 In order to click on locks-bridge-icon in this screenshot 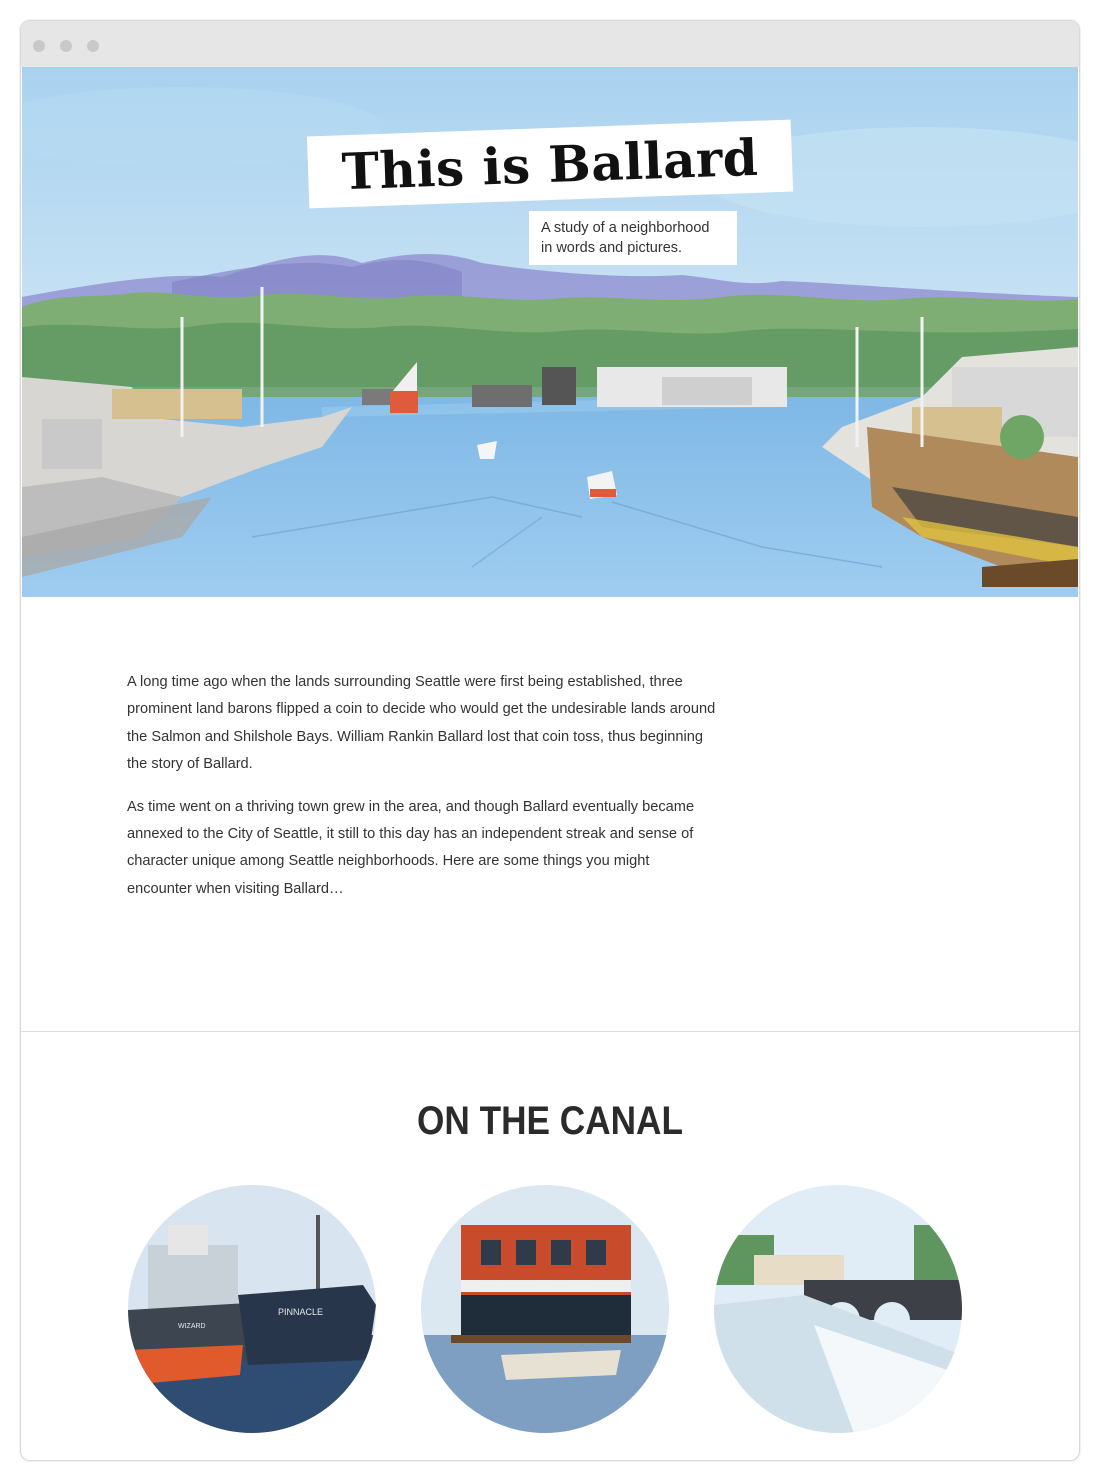, I will do `click(838, 1309)`.